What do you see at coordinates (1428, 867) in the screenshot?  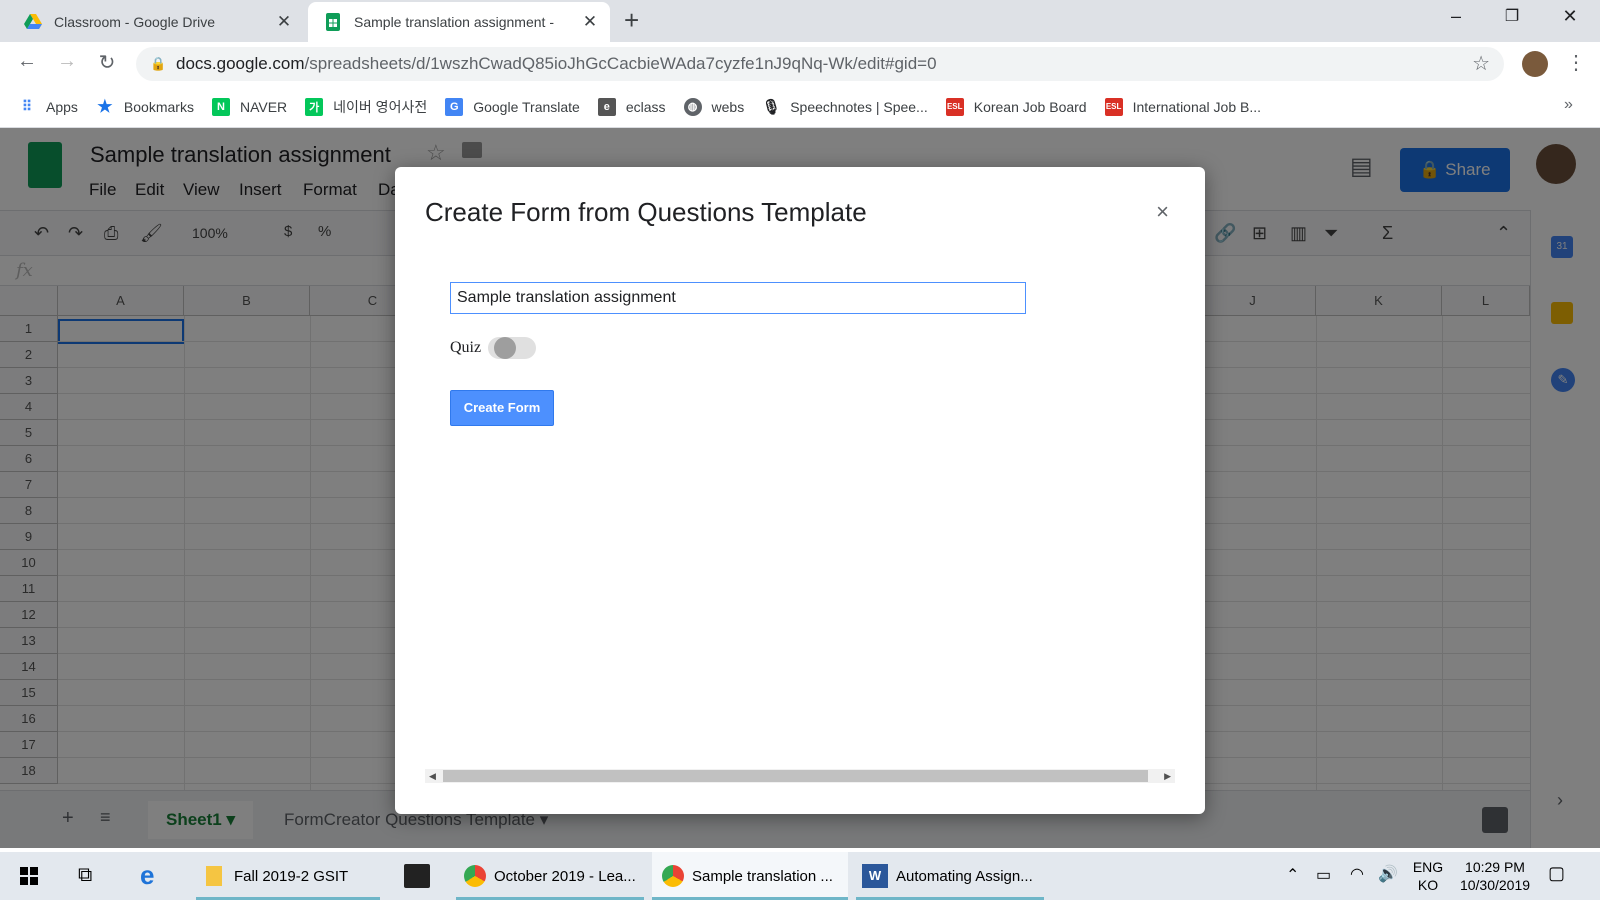 I see `lang-top: ENG` at bounding box center [1428, 867].